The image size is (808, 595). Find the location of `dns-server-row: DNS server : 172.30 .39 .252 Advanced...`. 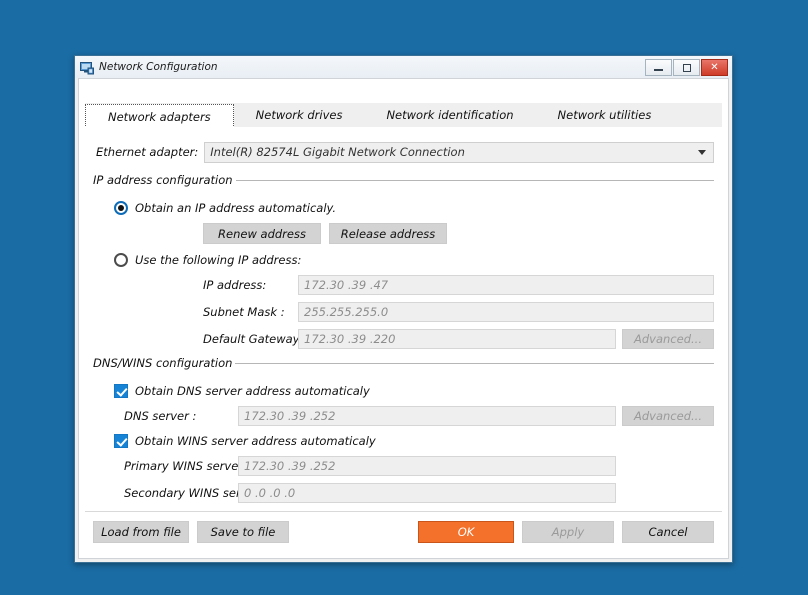

dns-server-row: DNS server : 172.30 .39 .252 Advanced... is located at coordinates (403, 416).